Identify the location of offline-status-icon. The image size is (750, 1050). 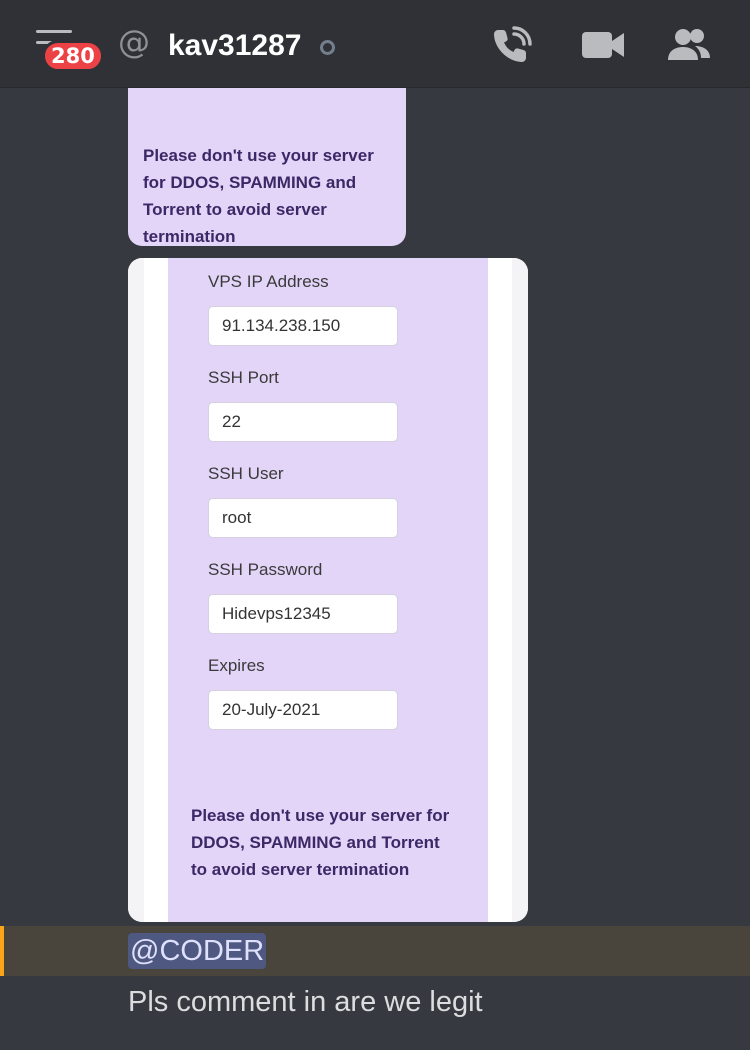
(327, 47).